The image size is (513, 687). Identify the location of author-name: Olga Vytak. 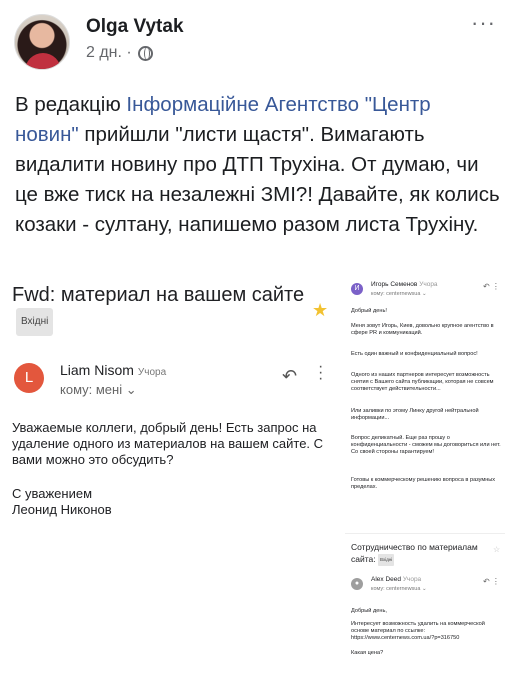
(135, 27).